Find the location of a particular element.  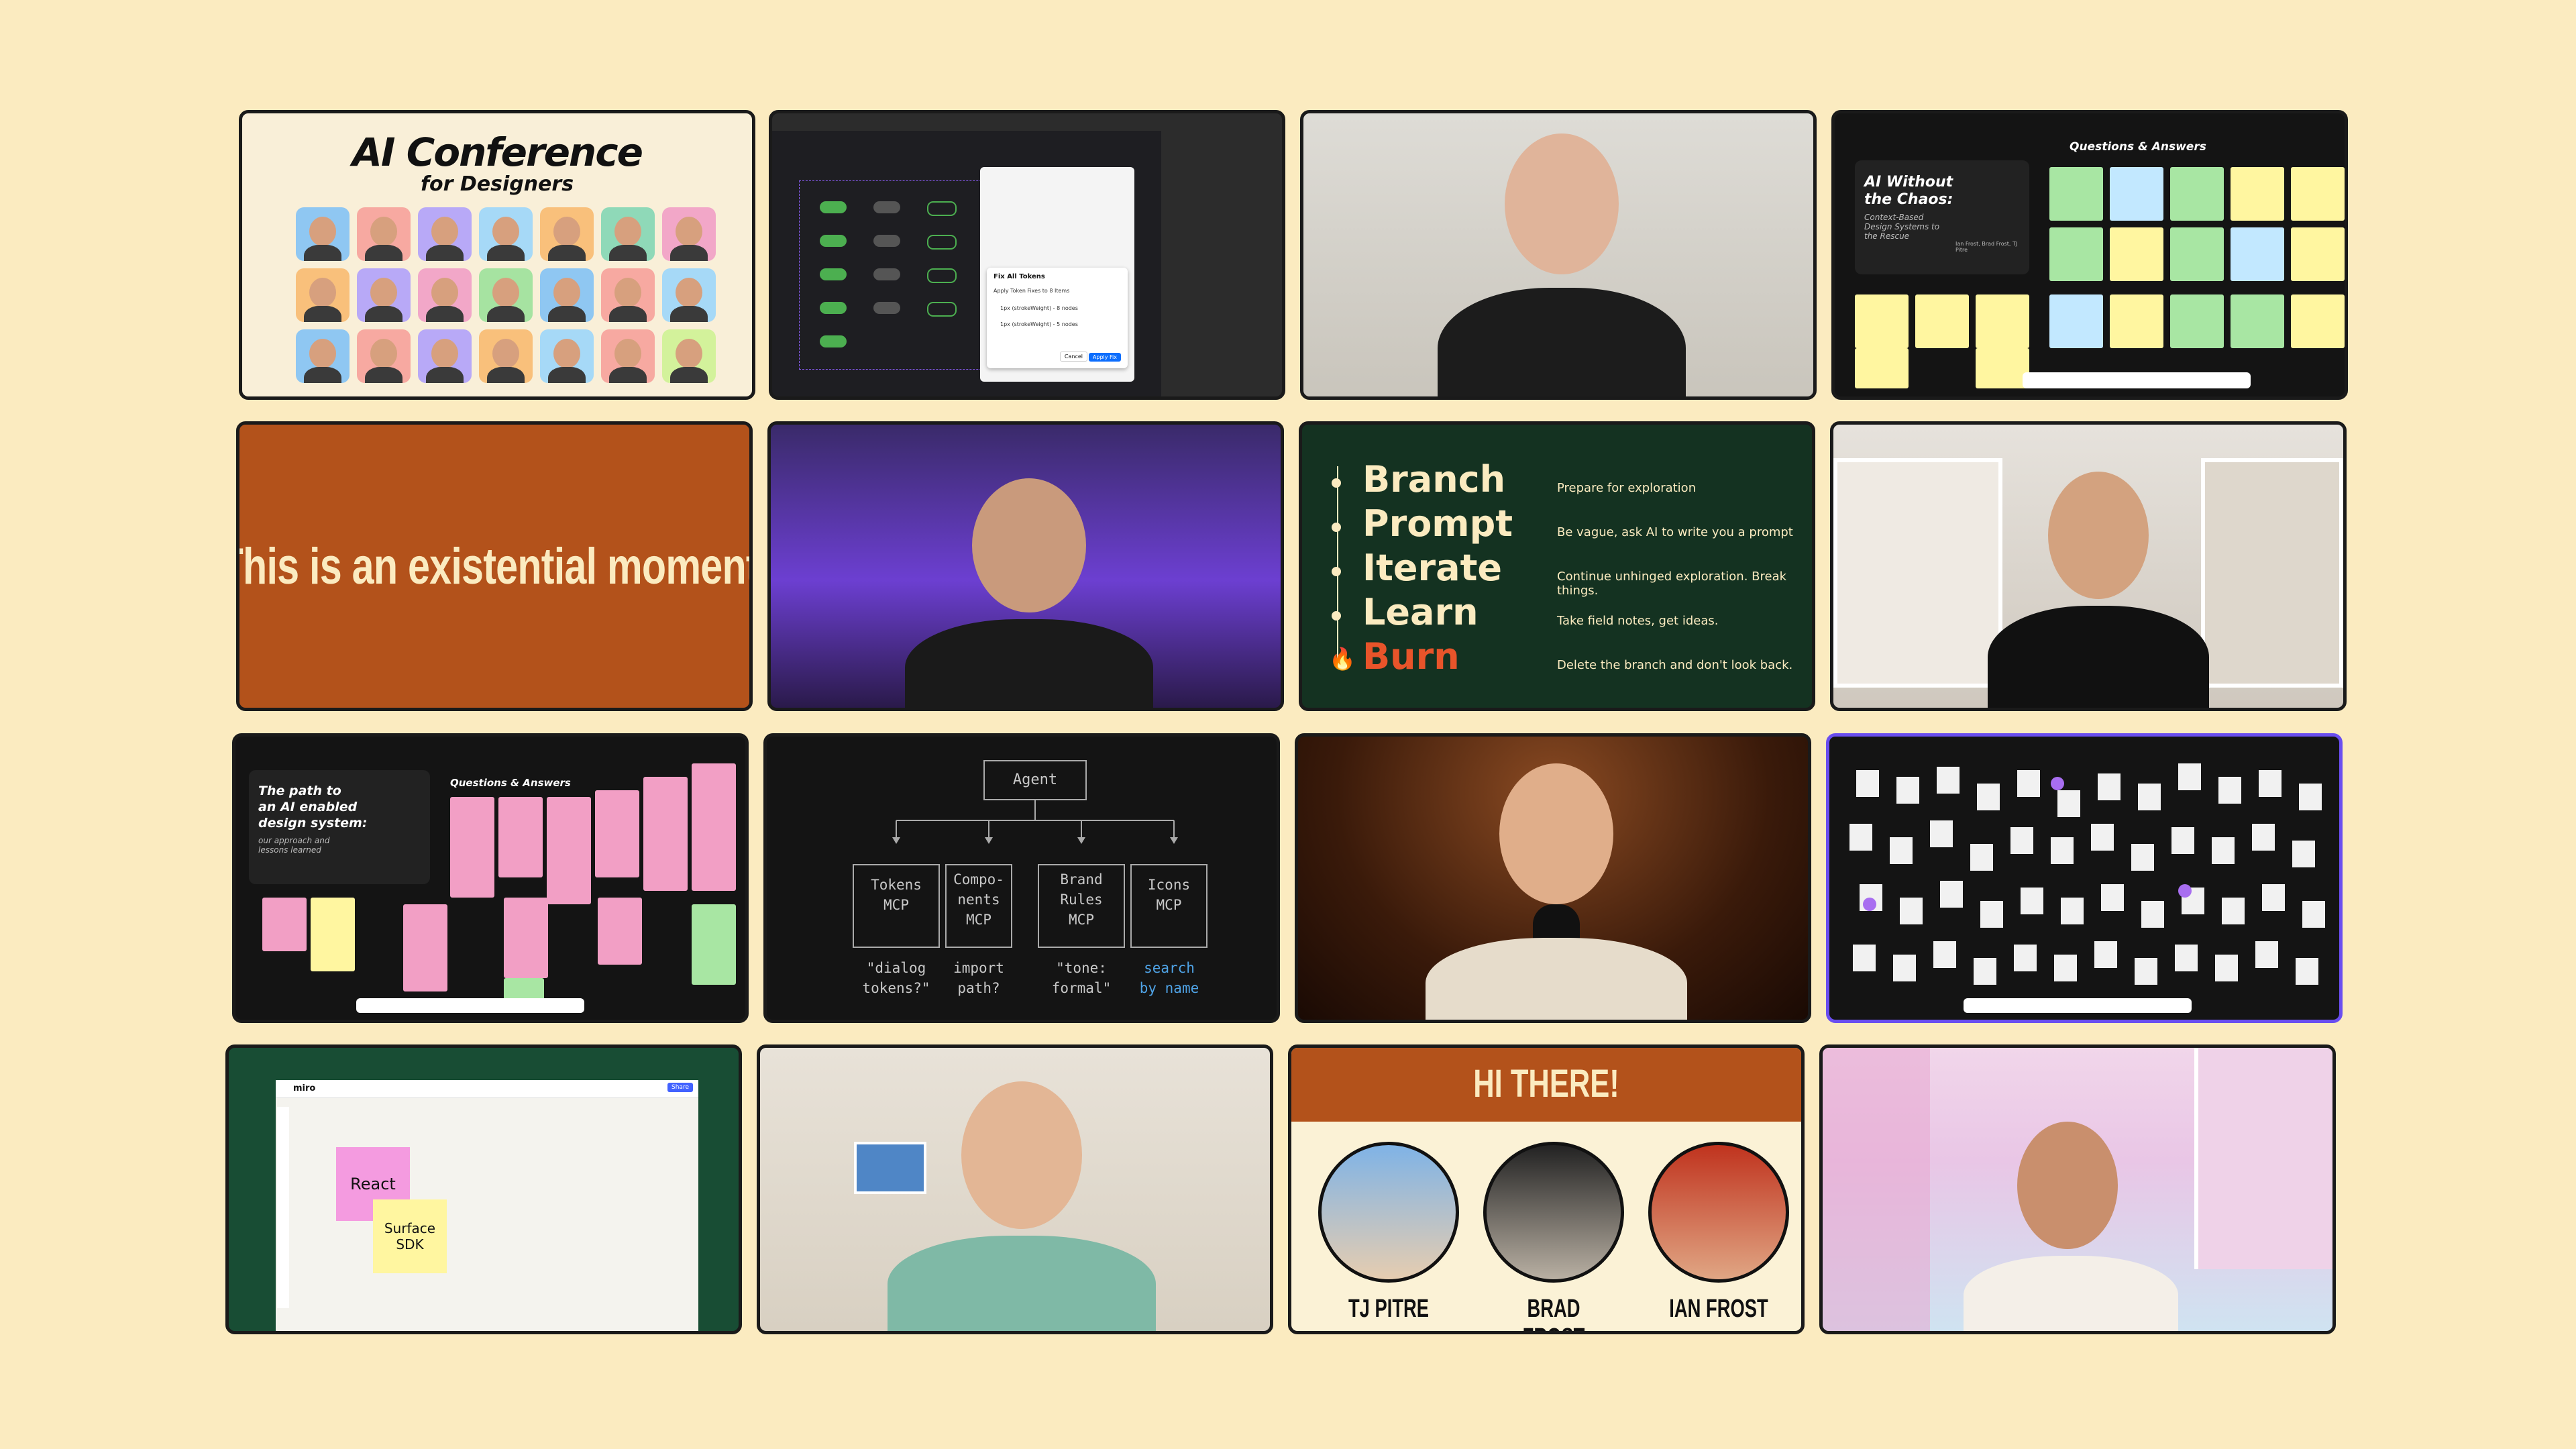

step-label: Prompt is located at coordinates (1437, 523).